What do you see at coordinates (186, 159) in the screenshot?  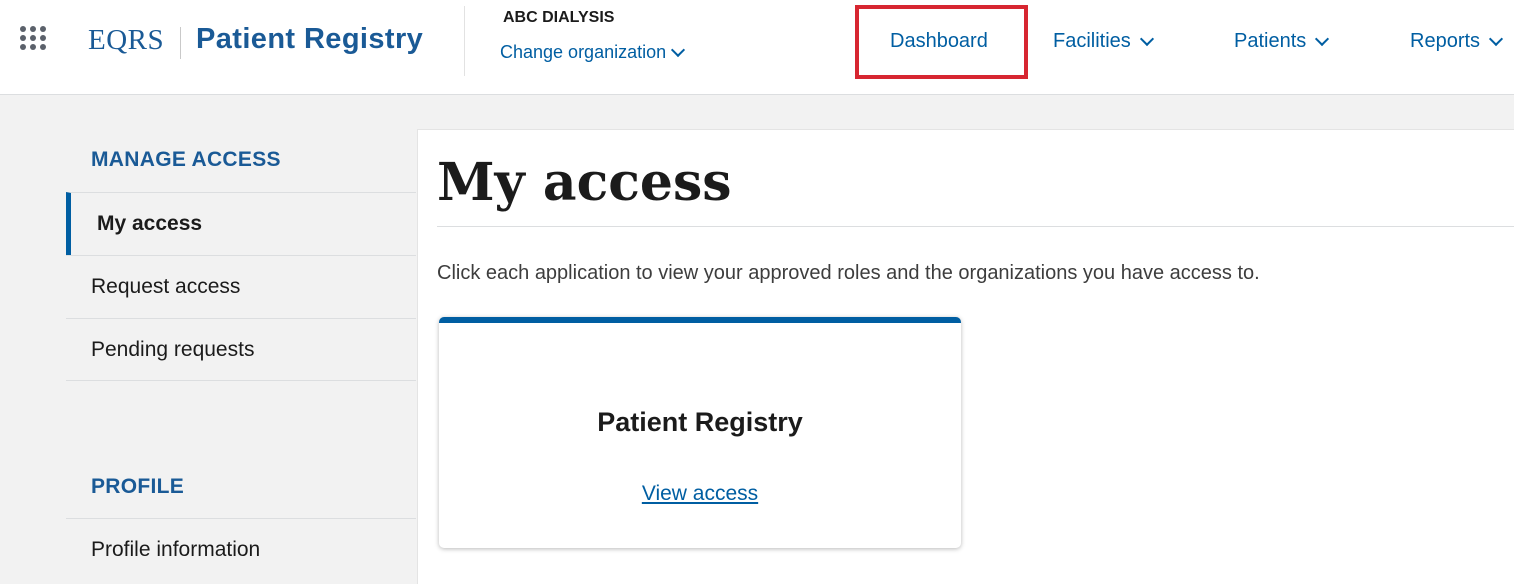 I see `manage-access-heading: MANAGE ACCESS` at bounding box center [186, 159].